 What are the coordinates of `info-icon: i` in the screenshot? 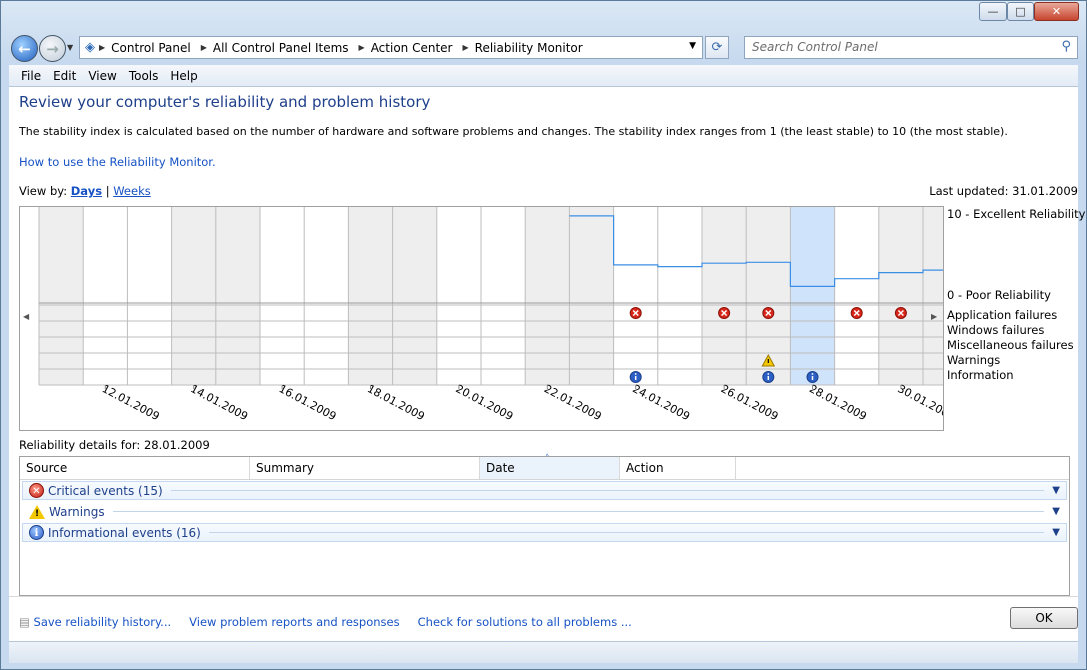 It's located at (36, 532).